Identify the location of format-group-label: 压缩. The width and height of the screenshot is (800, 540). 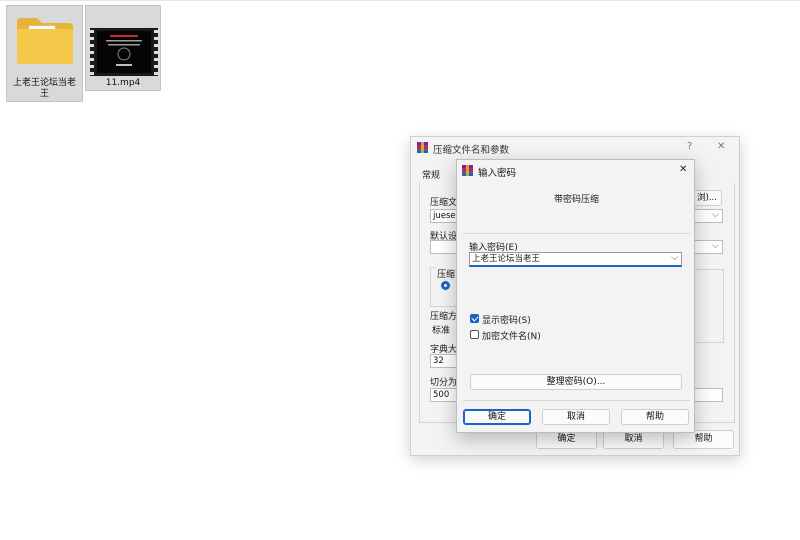
(446, 273).